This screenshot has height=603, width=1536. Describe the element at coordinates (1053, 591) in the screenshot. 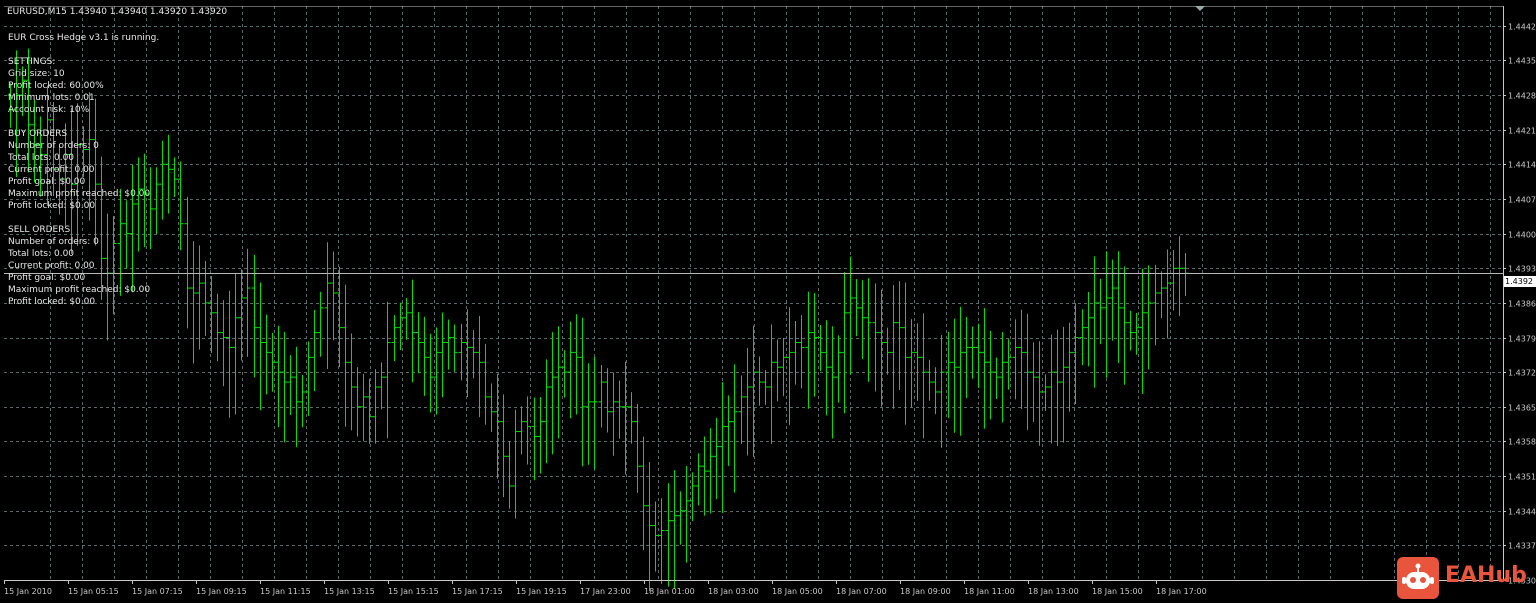

I see `time-label: 18 Jan 13:00` at that location.